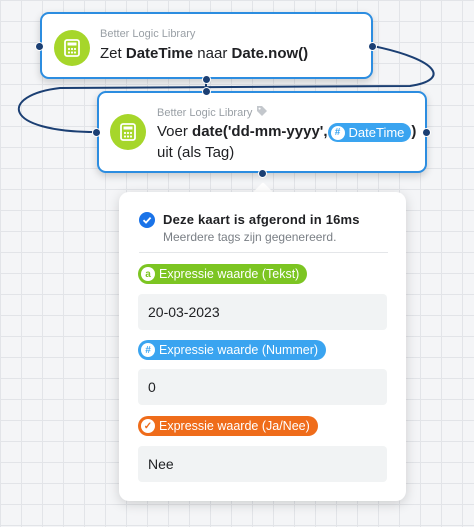  I want to click on library-label: Better Logic Library, so click(205, 112).